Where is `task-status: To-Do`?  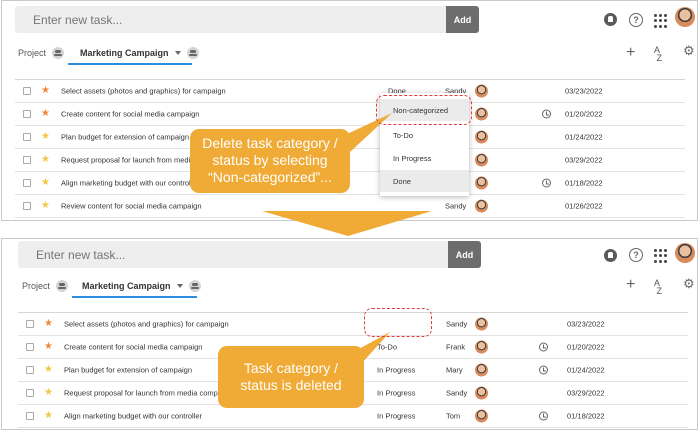 task-status: To-Do is located at coordinates (387, 347).